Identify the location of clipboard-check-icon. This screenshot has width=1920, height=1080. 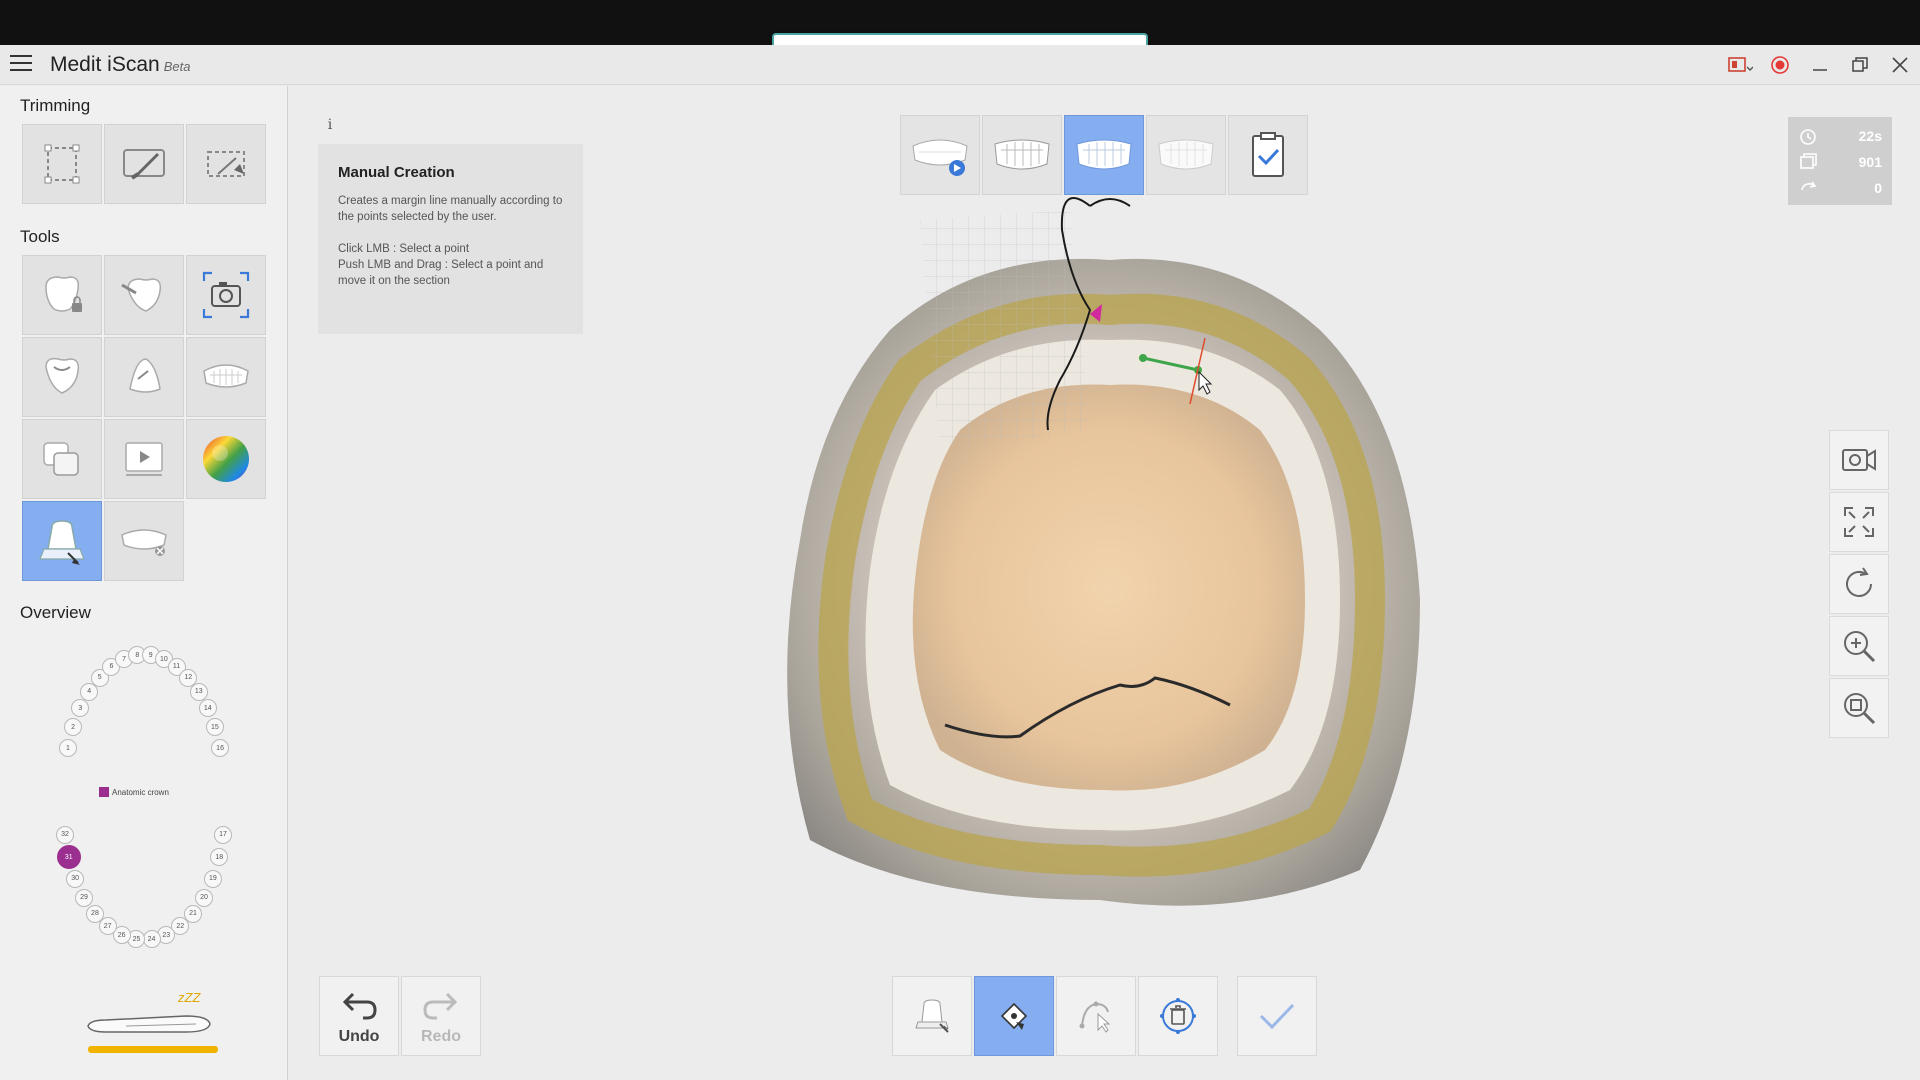
(1268, 154).